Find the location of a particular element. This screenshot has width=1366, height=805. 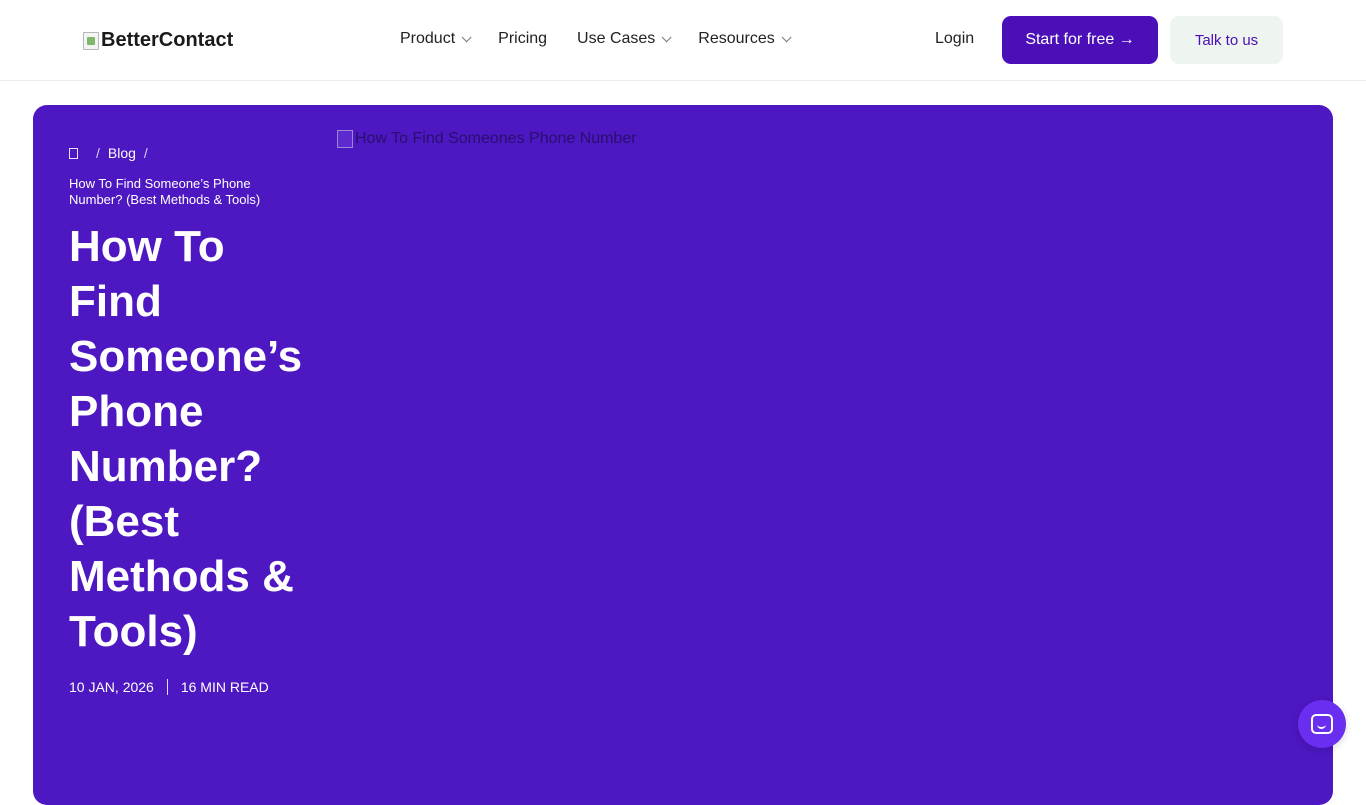

nav-item-label: Use Cases is located at coordinates (616, 38).